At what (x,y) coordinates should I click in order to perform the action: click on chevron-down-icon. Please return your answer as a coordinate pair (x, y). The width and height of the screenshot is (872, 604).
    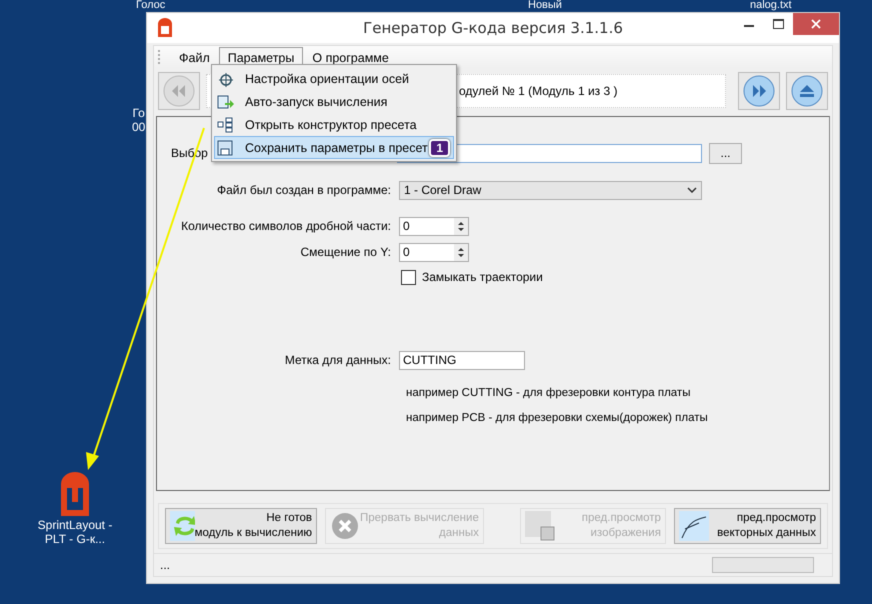
    Looking at the image, I should click on (692, 190).